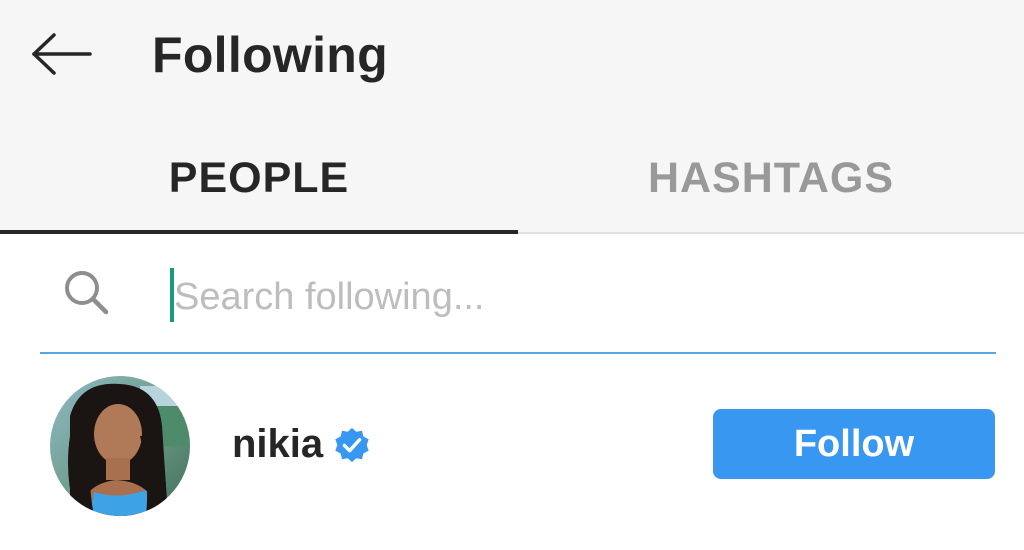  I want to click on search-input, so click(579, 297).